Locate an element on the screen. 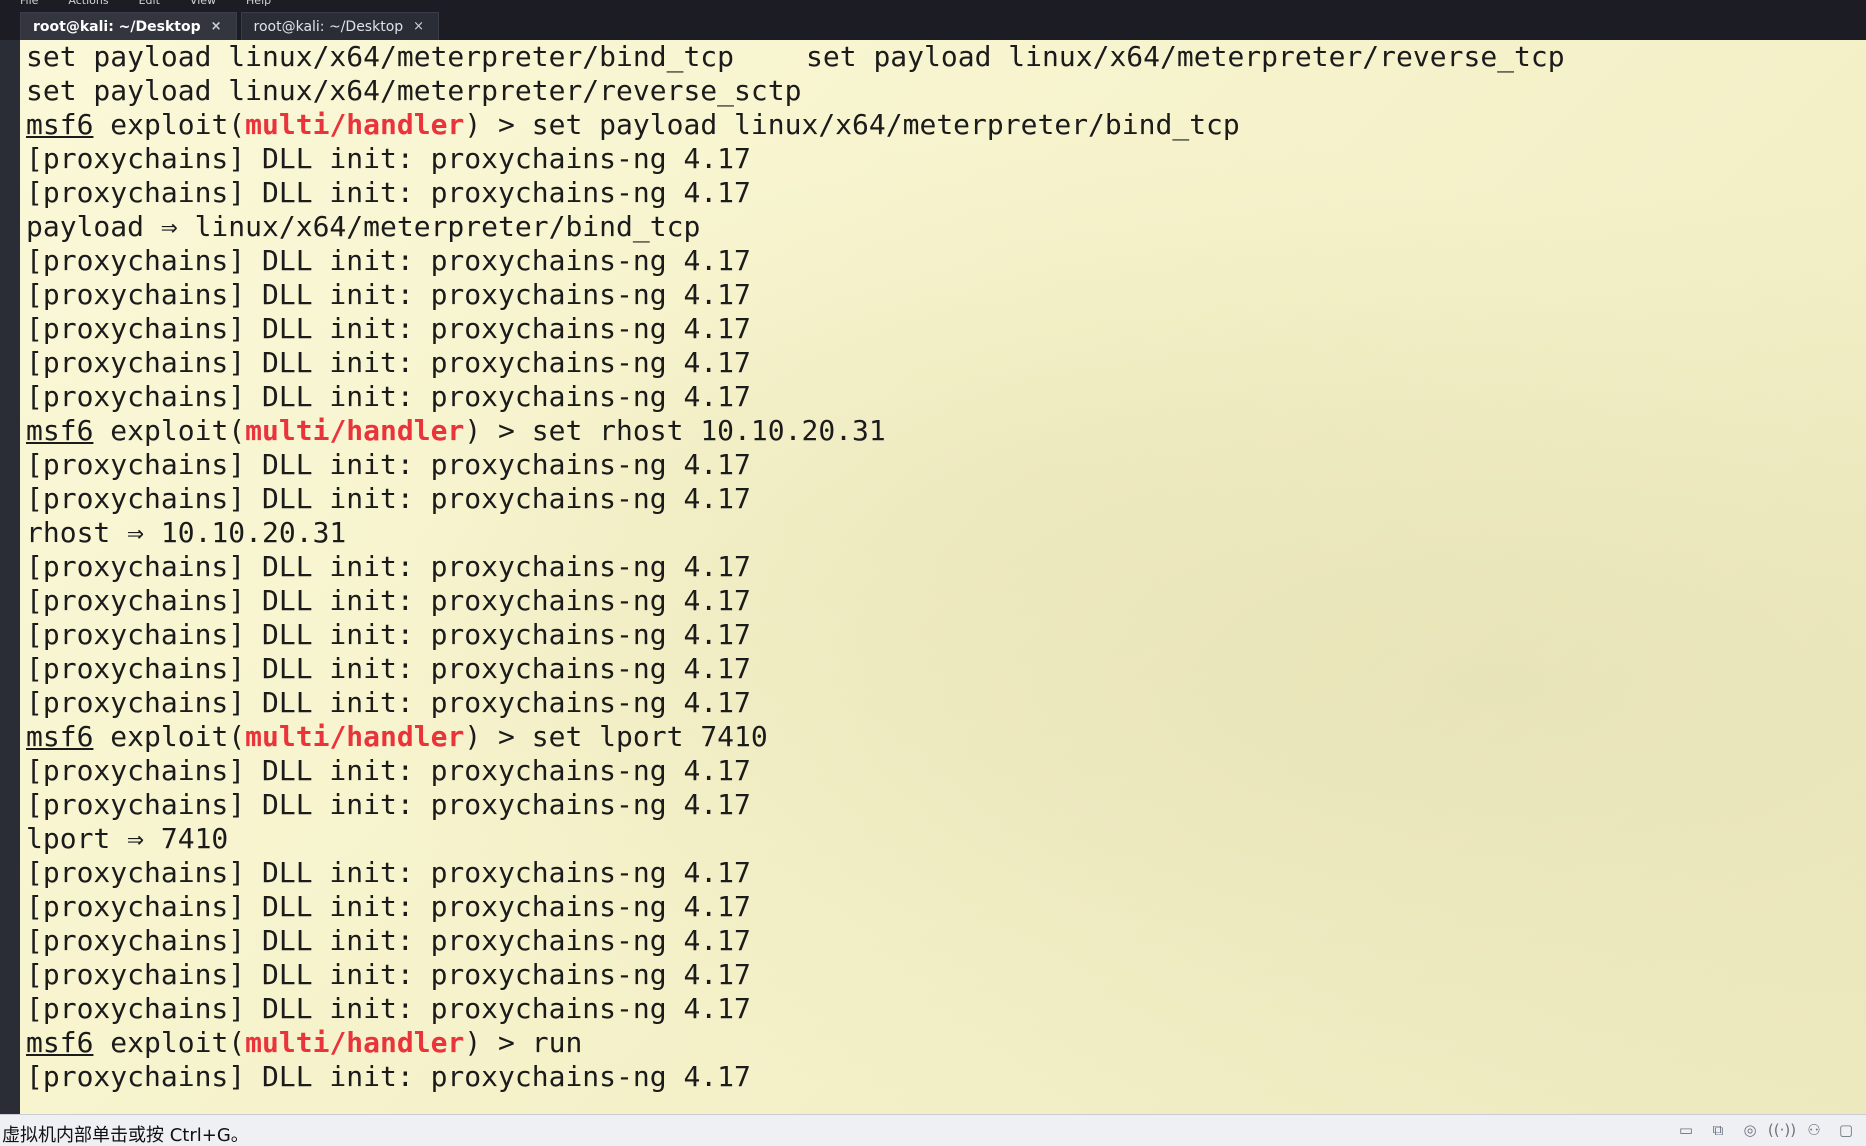 The width and height of the screenshot is (1866, 1146). tab-1: root@kali: ~/Desktop × is located at coordinates (128, 26).